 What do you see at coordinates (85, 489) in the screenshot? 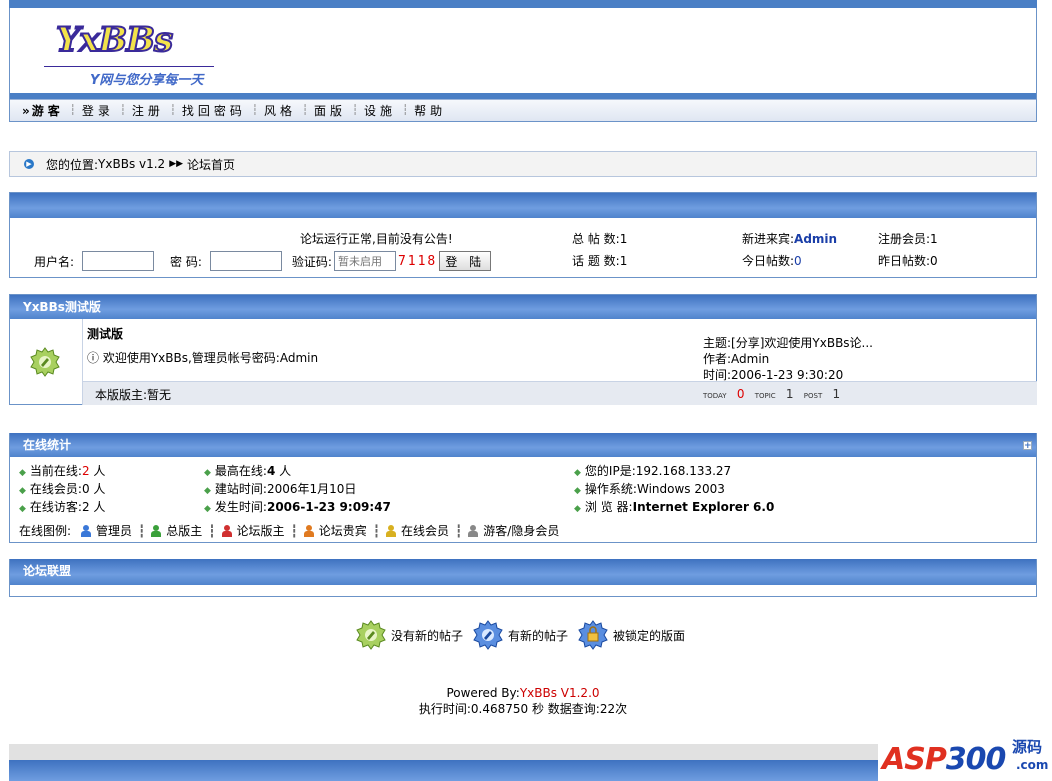
I see `online-members-value: 0` at bounding box center [85, 489].